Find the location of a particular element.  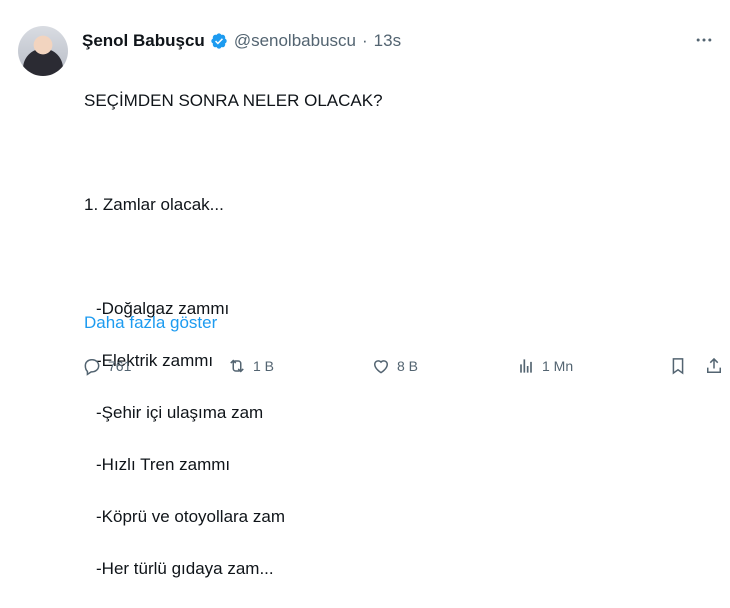

like-icon is located at coordinates (381, 367).